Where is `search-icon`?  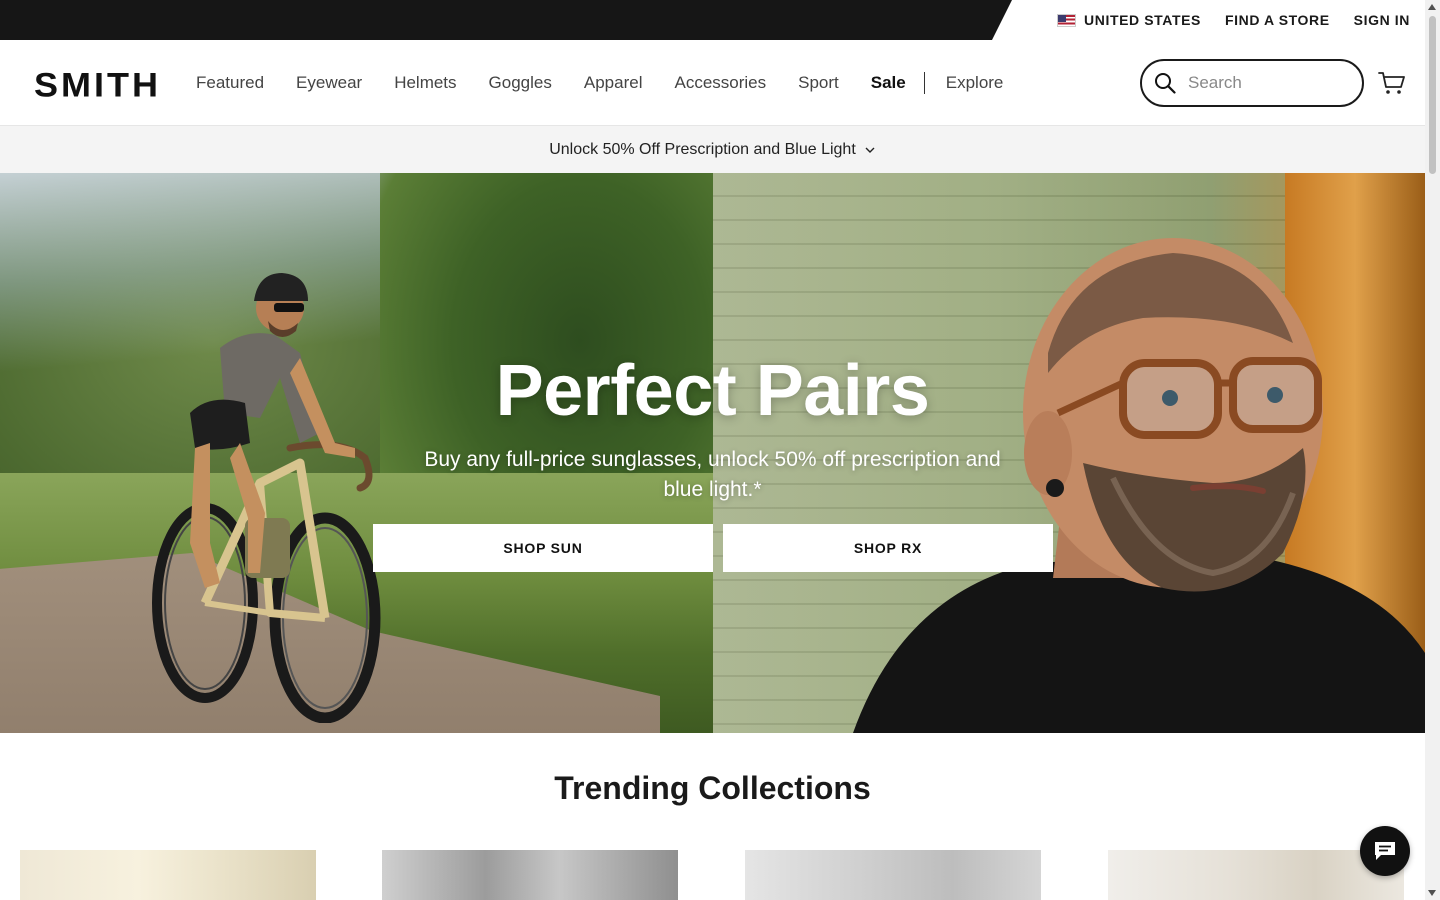
search-icon is located at coordinates (1165, 83).